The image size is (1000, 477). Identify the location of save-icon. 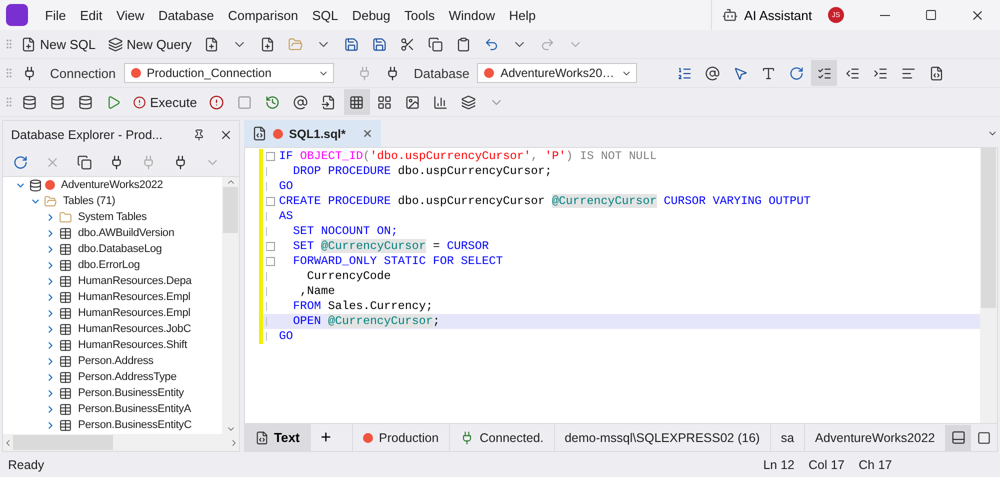
(352, 44).